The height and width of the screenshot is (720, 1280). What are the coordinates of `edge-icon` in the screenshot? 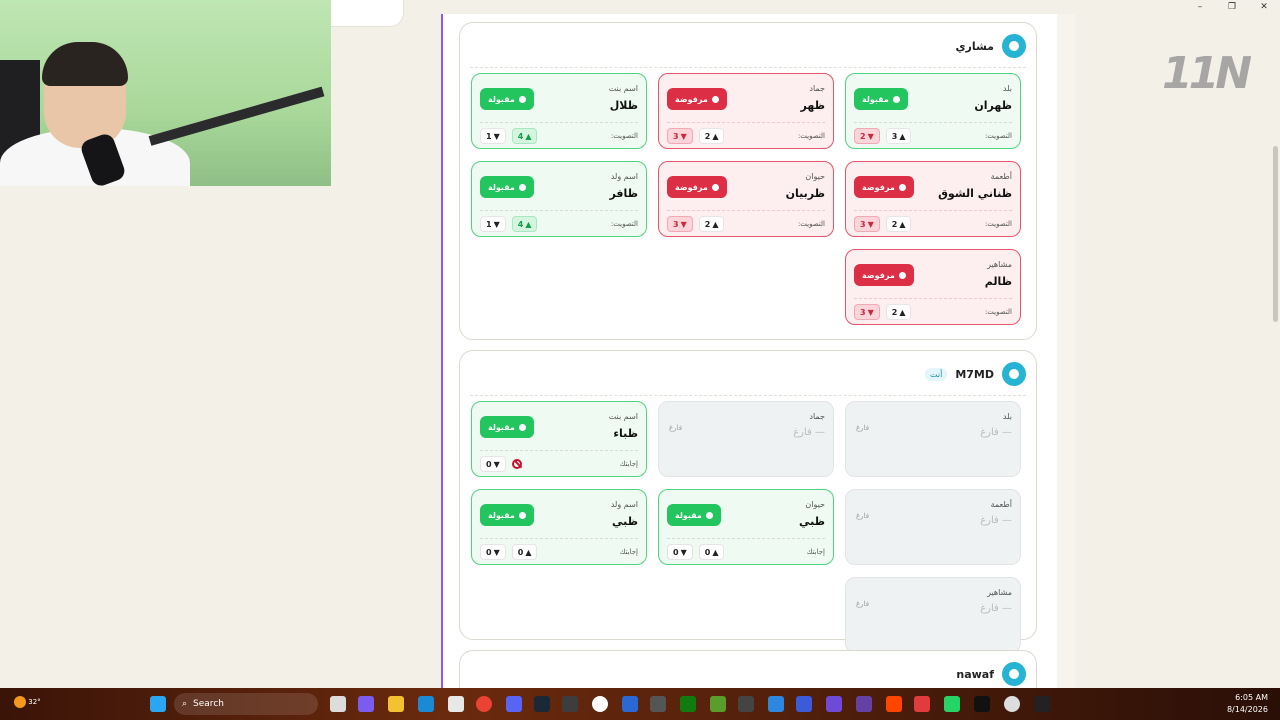 It's located at (426, 704).